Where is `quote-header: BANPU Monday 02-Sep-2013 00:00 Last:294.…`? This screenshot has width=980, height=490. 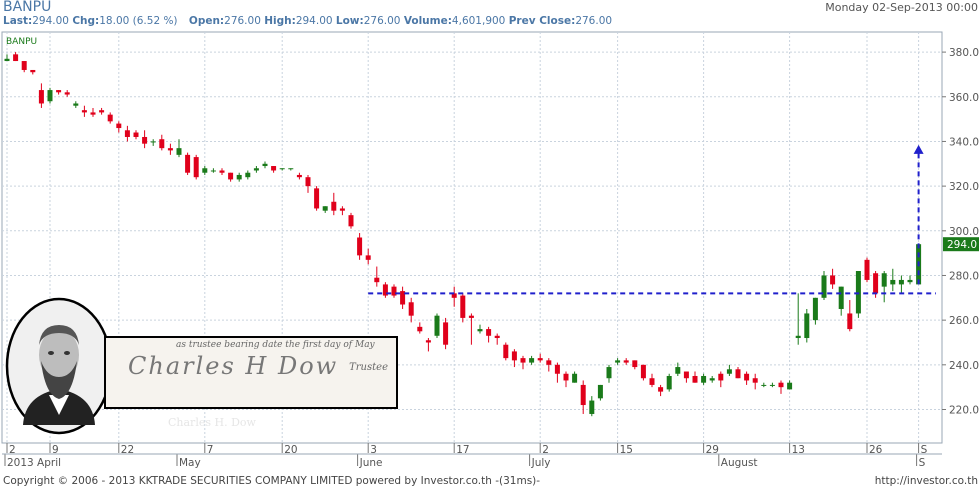 quote-header: BANPU Monday 02-Sep-2013 00:00 Last:294.… is located at coordinates (490, 16).